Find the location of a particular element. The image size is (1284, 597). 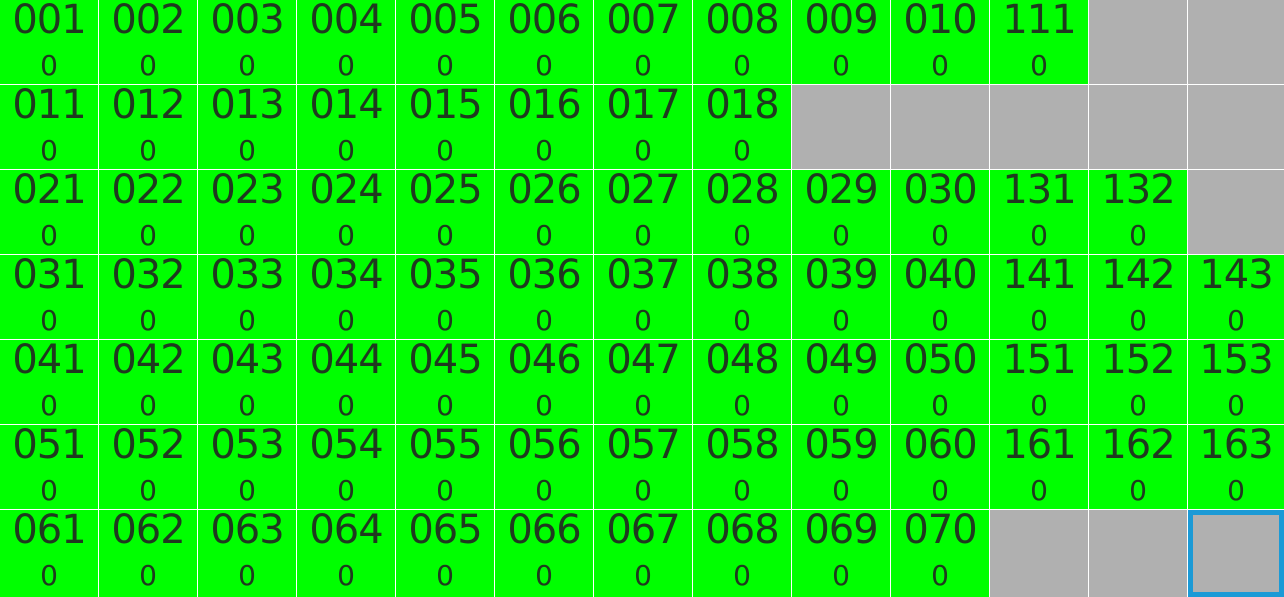

tile: 152 0 is located at coordinates (1138, 382).